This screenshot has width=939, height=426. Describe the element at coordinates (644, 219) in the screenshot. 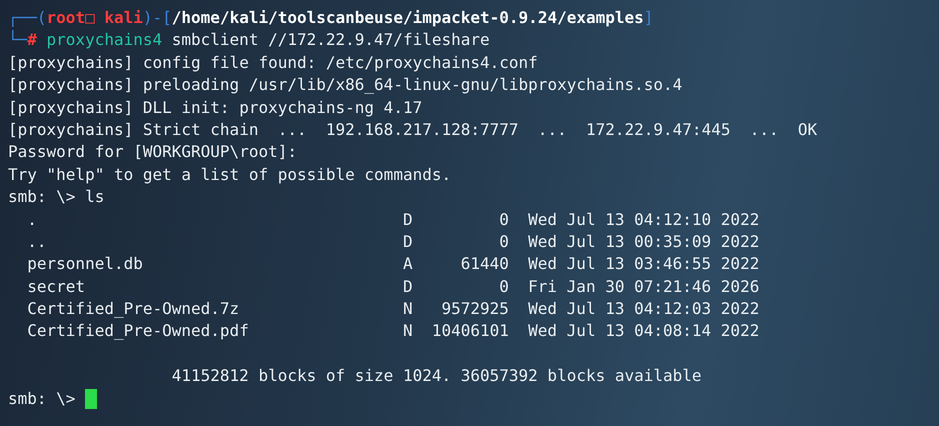

I see `file-date: Wed Jul 13 04:12:10 2022` at that location.